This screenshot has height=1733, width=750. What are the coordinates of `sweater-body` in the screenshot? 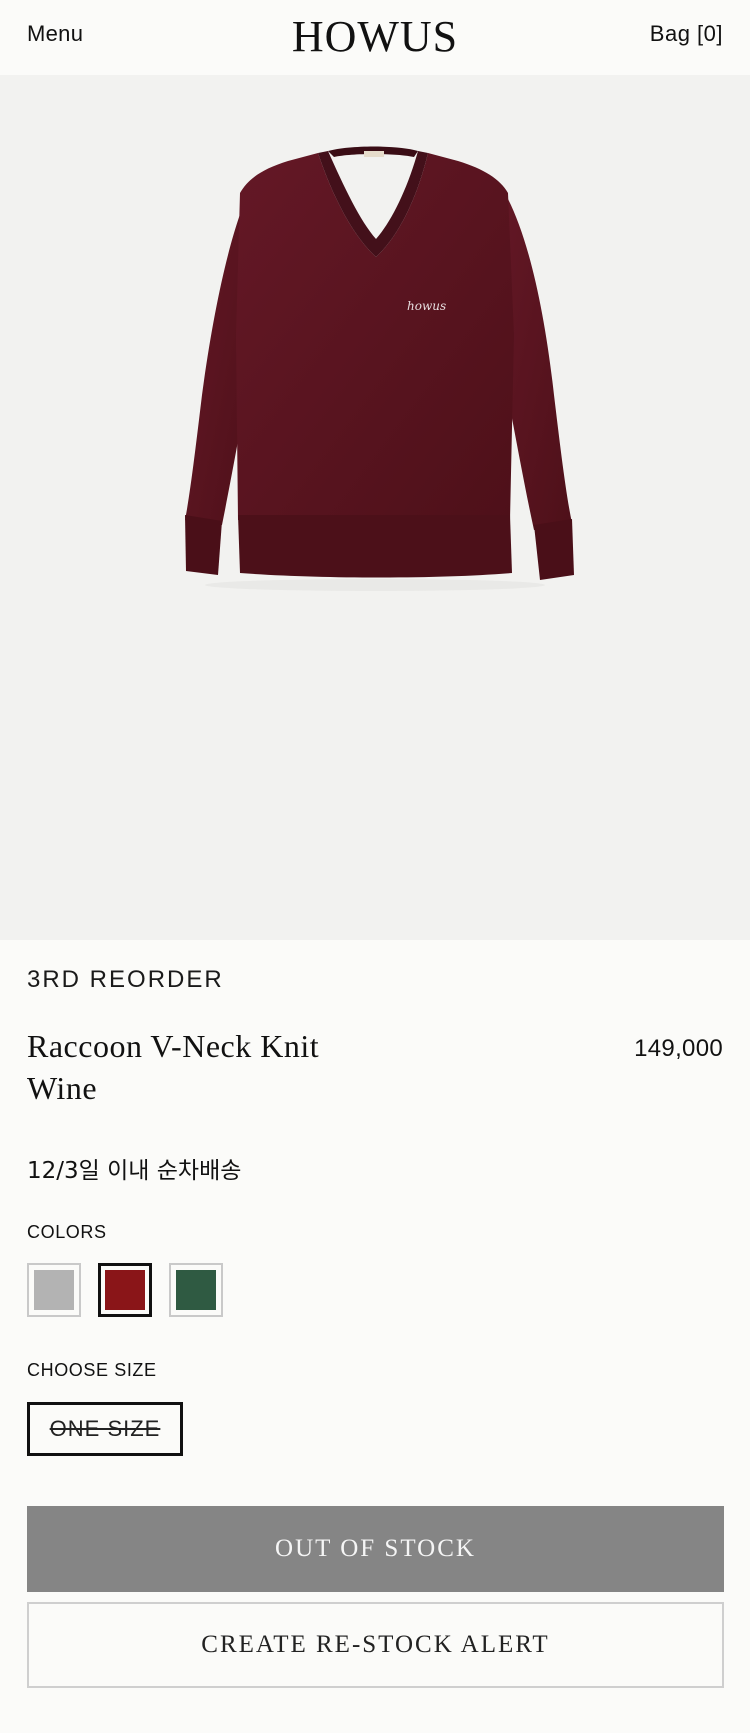 It's located at (375, 336).